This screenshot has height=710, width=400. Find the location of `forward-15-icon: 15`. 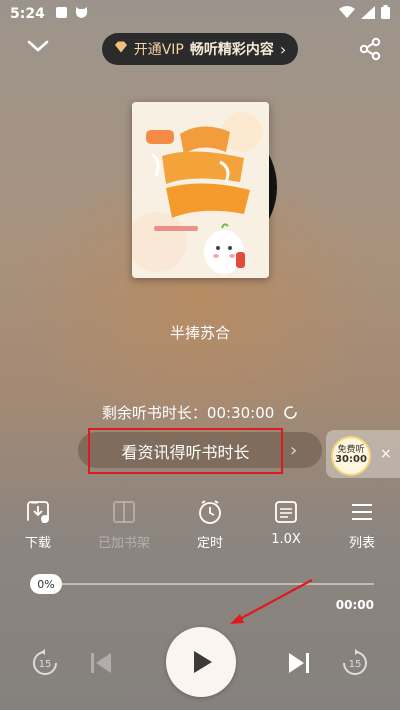

forward-15-icon: 15 is located at coordinates (355, 662).